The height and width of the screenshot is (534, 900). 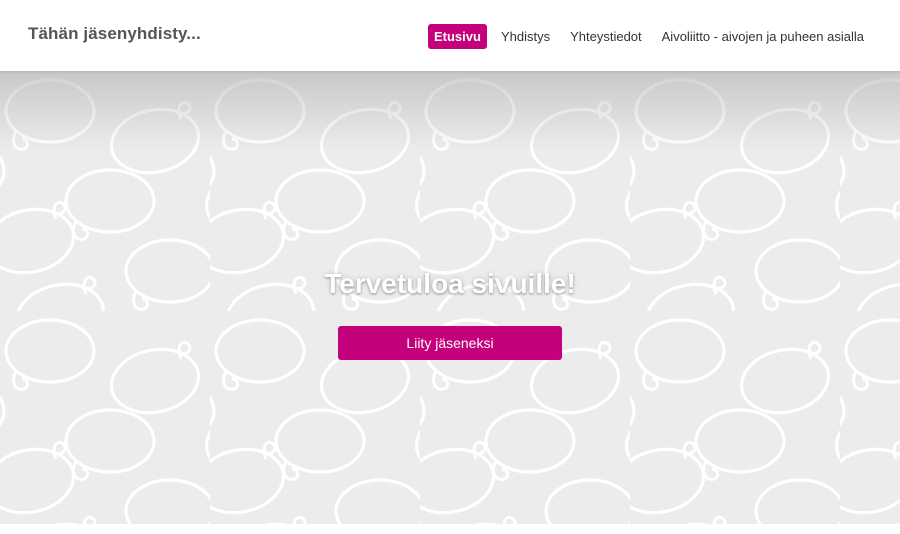 I want to click on nav-item-yhdistys: Yhdistys, so click(x=525, y=36).